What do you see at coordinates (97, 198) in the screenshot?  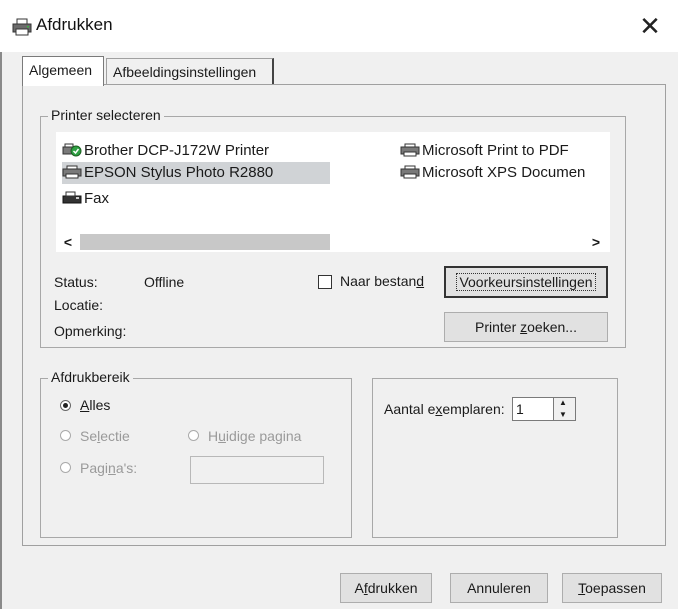 I see `printer-name: Fax` at bounding box center [97, 198].